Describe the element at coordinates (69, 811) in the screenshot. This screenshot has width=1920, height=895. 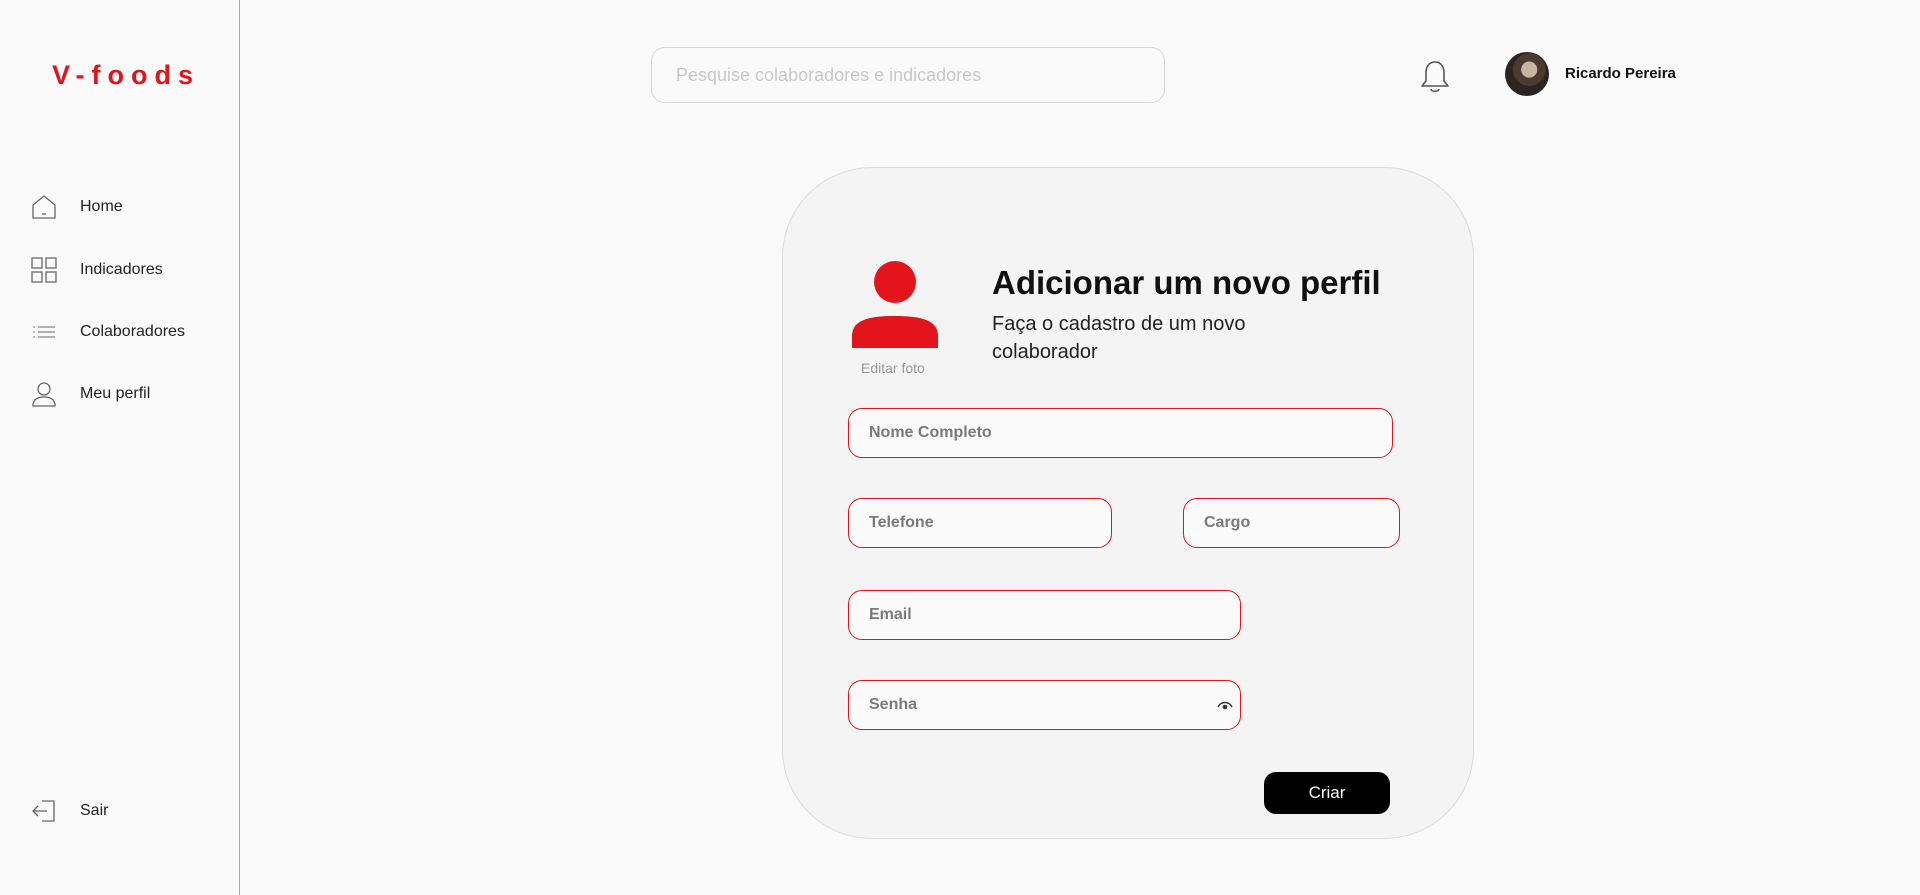
I see `sidebar-item-sair: Sair` at that location.